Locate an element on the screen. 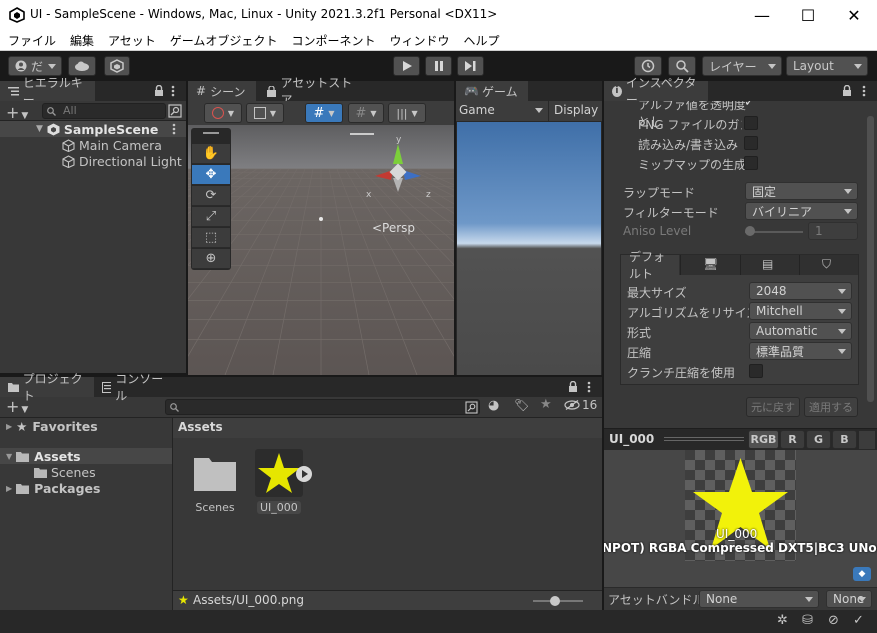  check-icon: ✓ is located at coordinates (749, 105).